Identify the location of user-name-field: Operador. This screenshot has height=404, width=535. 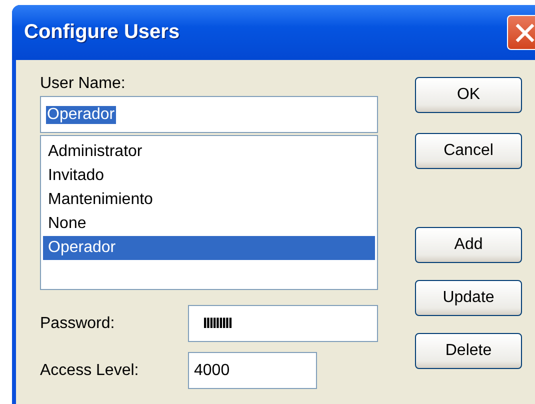
(209, 114).